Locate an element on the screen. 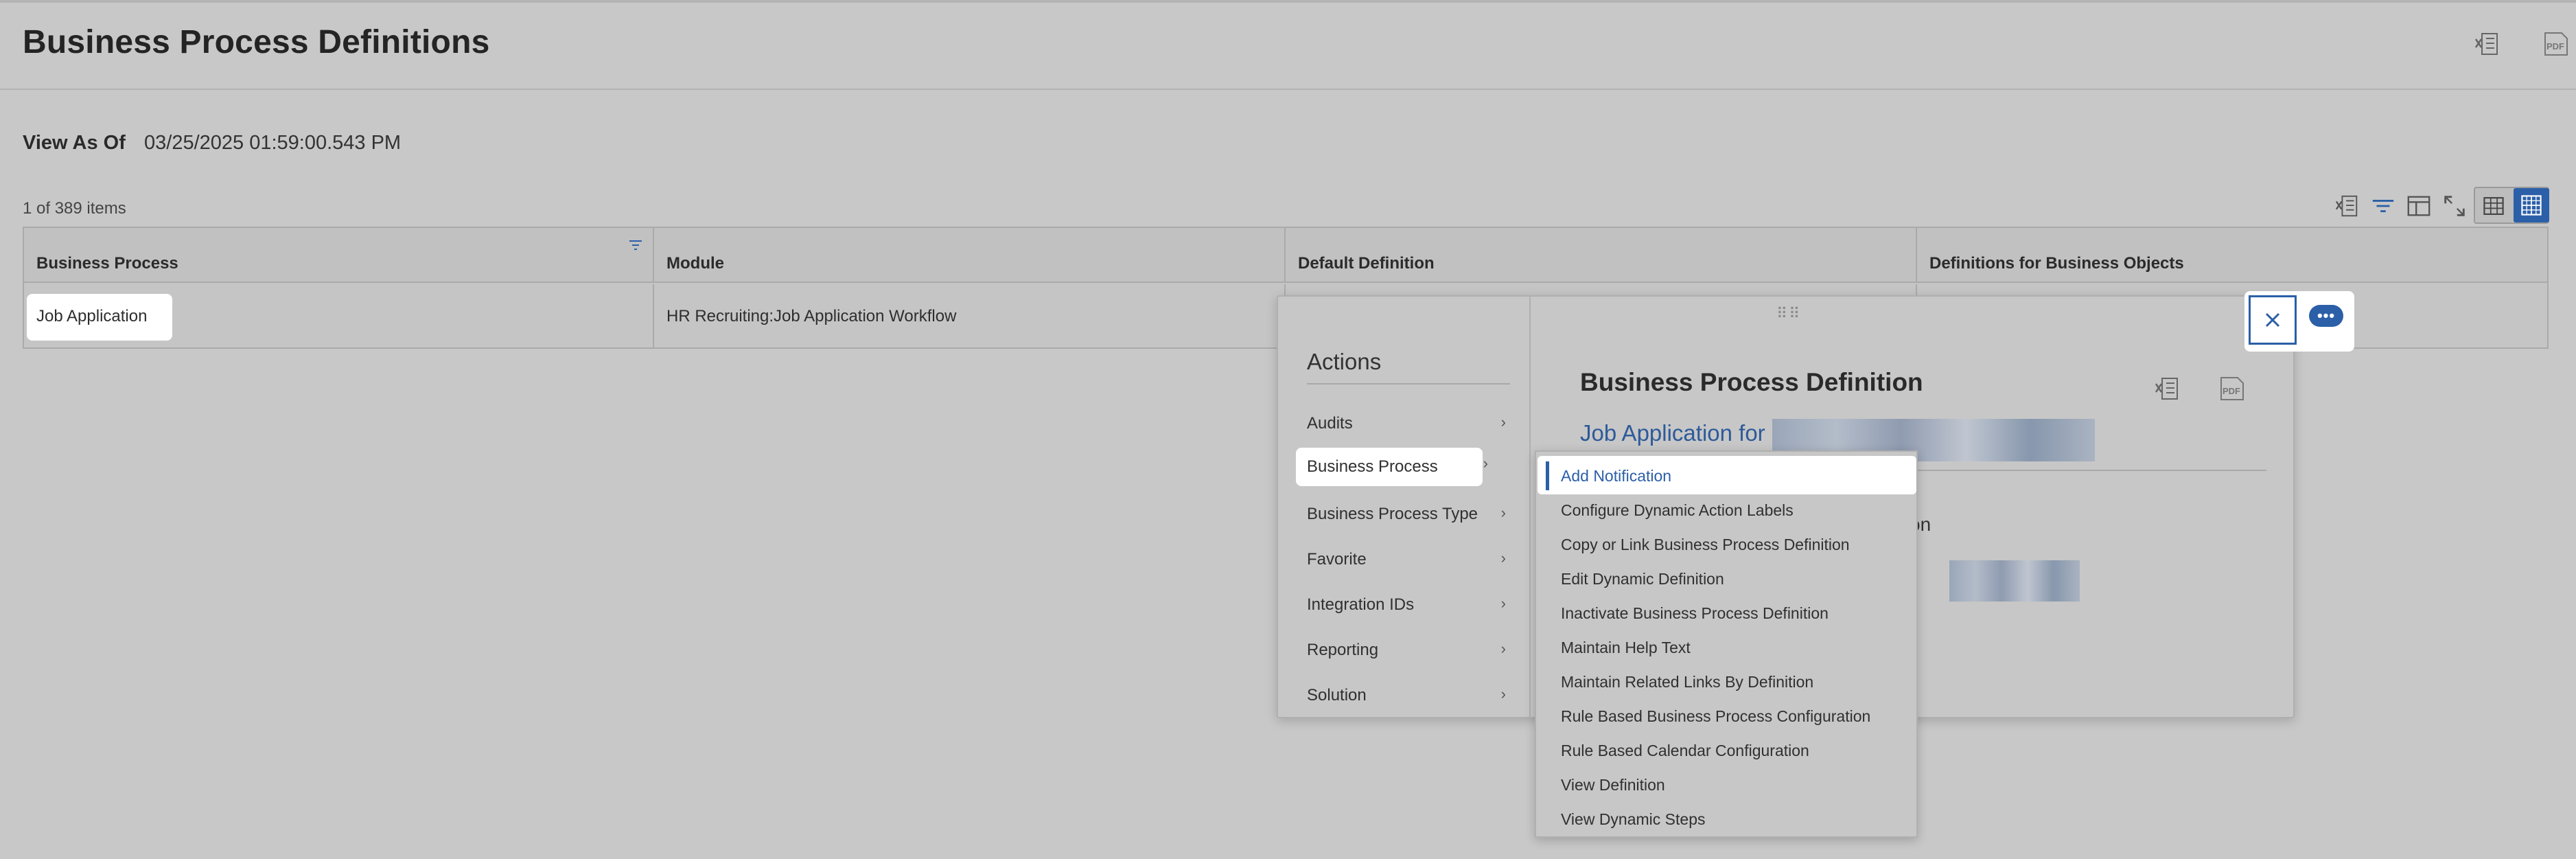  column-header-default-definition: Default Definition is located at coordinates (1601, 255).